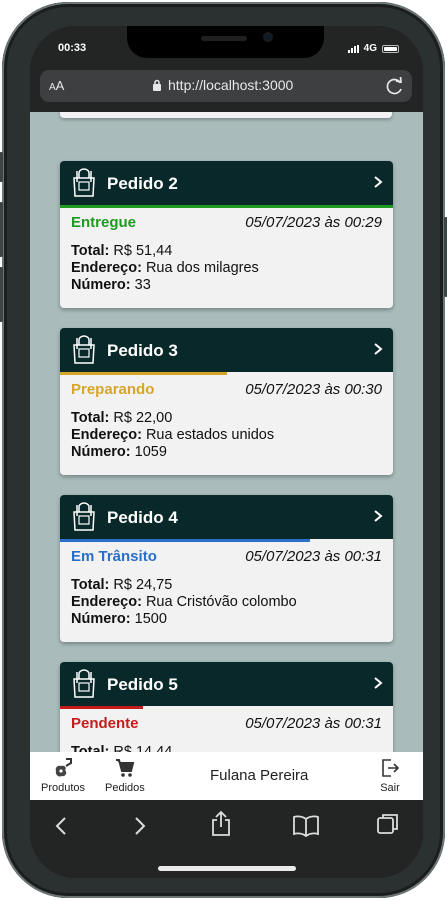 The height and width of the screenshot is (900, 447). What do you see at coordinates (391, 768) in the screenshot?
I see `logout-icon` at bounding box center [391, 768].